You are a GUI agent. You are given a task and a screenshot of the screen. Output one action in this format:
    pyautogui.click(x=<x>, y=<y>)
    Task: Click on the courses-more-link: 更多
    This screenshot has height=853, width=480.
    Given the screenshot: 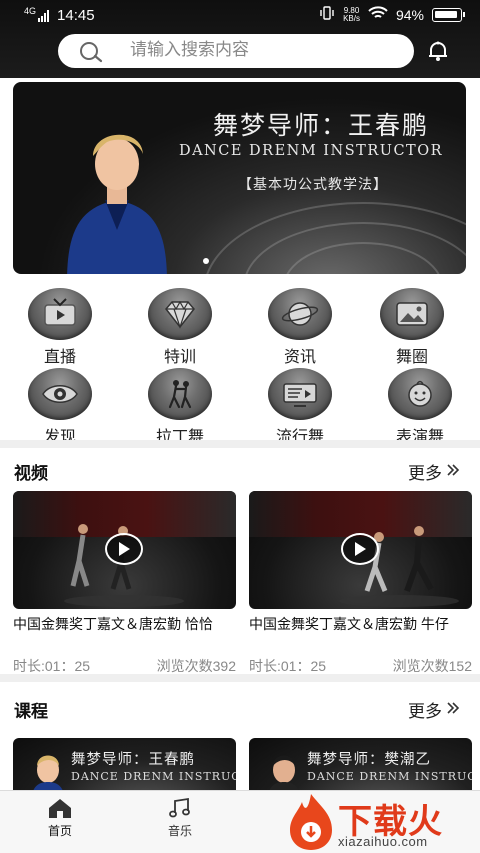 What is the action you would take?
    pyautogui.click(x=434, y=709)
    